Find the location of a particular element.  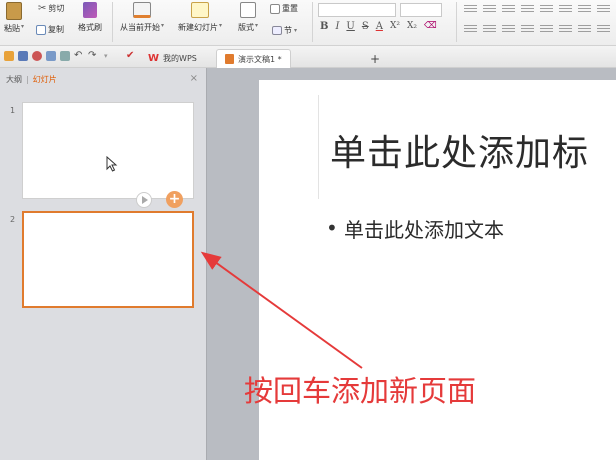

mouse-cursor-icon is located at coordinates (112, 164).